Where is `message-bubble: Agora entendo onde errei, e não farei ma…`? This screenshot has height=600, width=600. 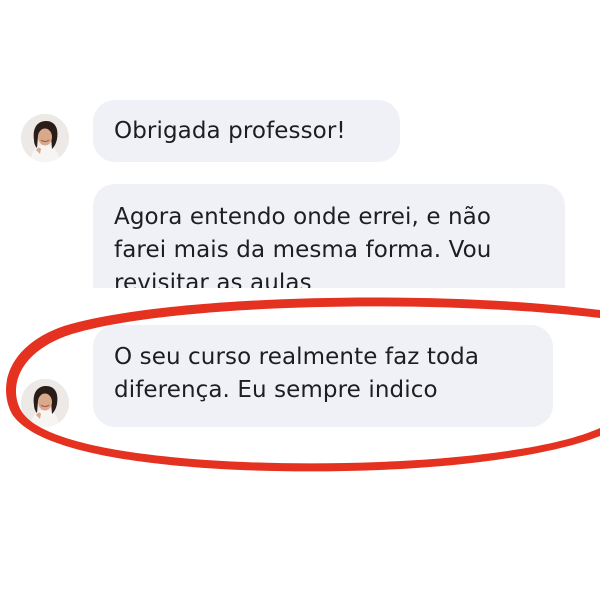
message-bubble: Agora entendo onde errei, e não farei ma… is located at coordinates (329, 236).